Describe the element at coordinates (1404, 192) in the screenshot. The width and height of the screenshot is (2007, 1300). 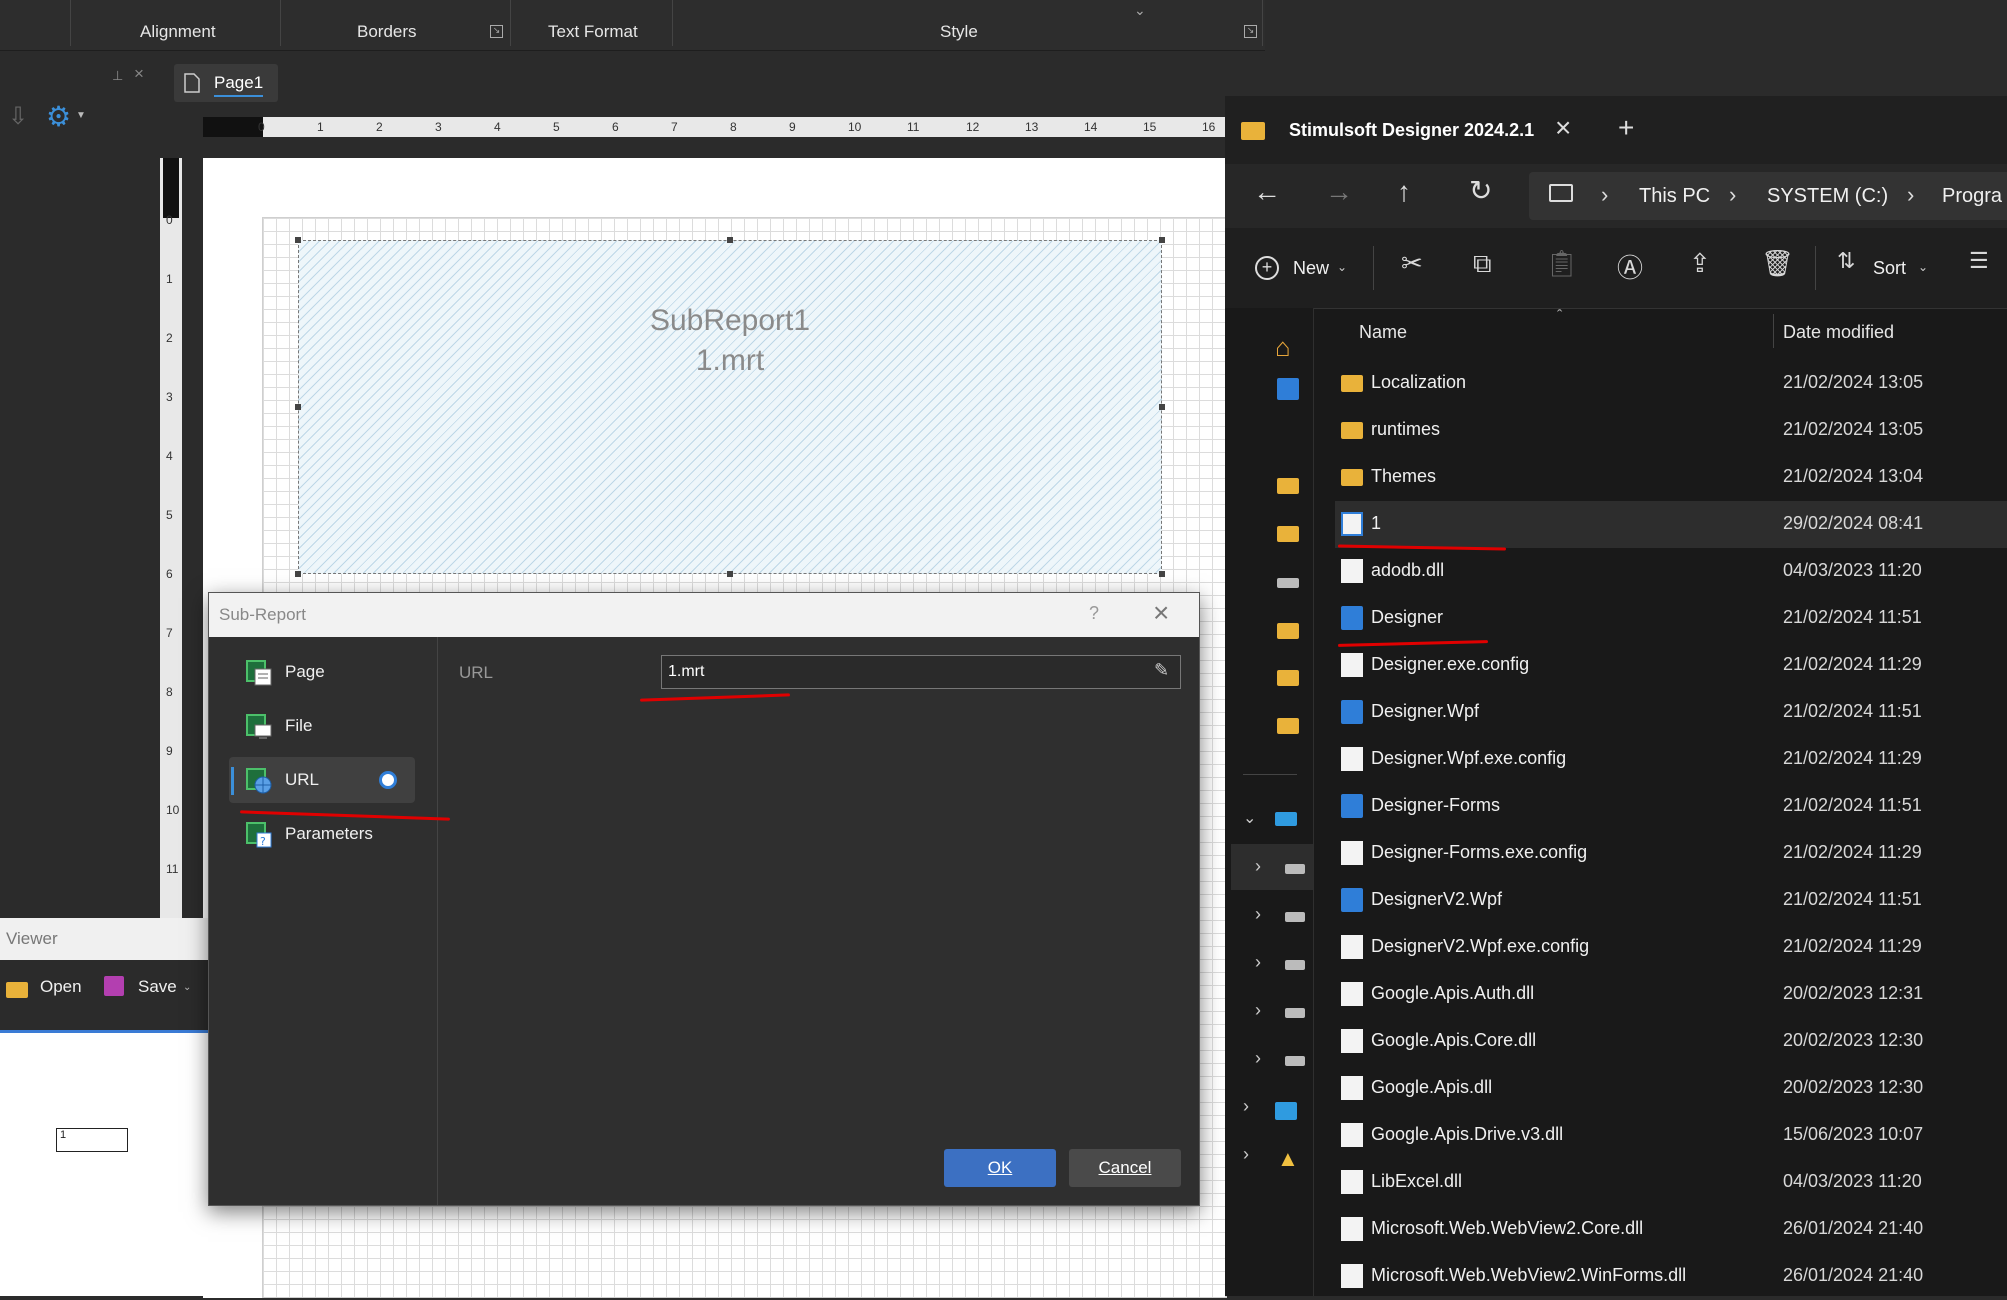
I see `up-arrow-icon: ↑` at that location.